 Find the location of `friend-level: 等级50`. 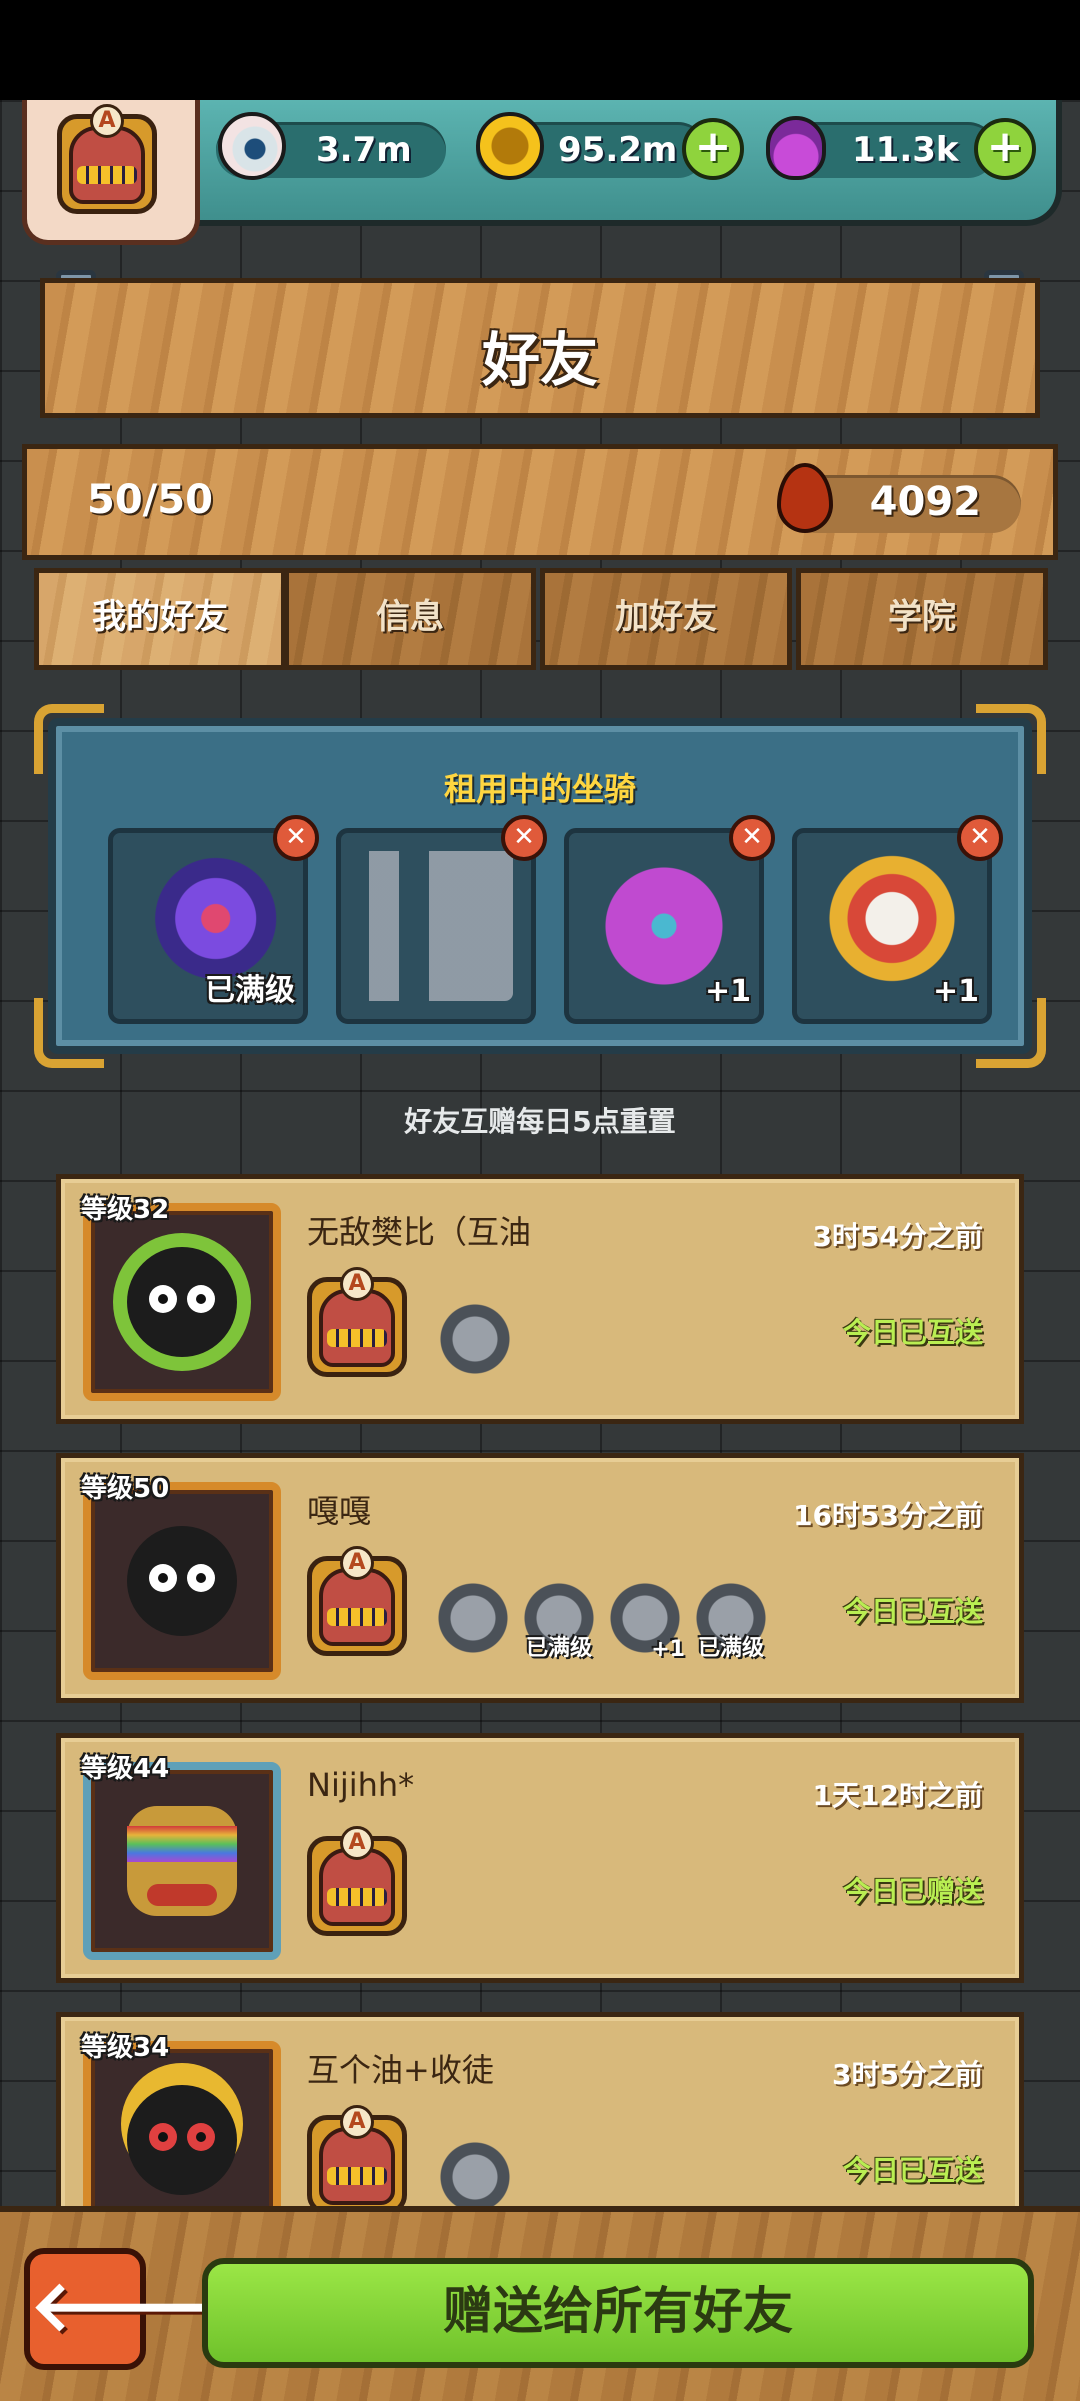

friend-level: 等级50 is located at coordinates (125, 1489).